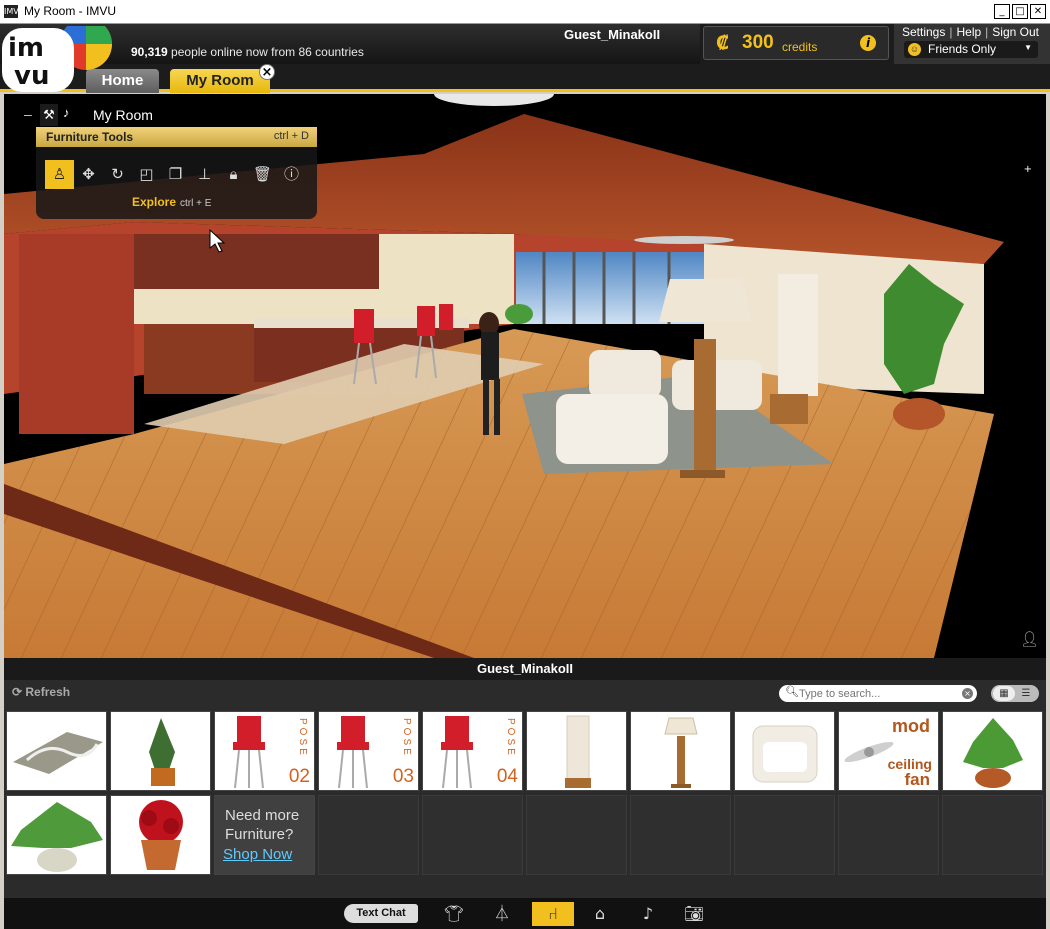 Image resolution: width=1050 pixels, height=929 pixels. I want to click on minimize-button: _, so click(1002, 11).